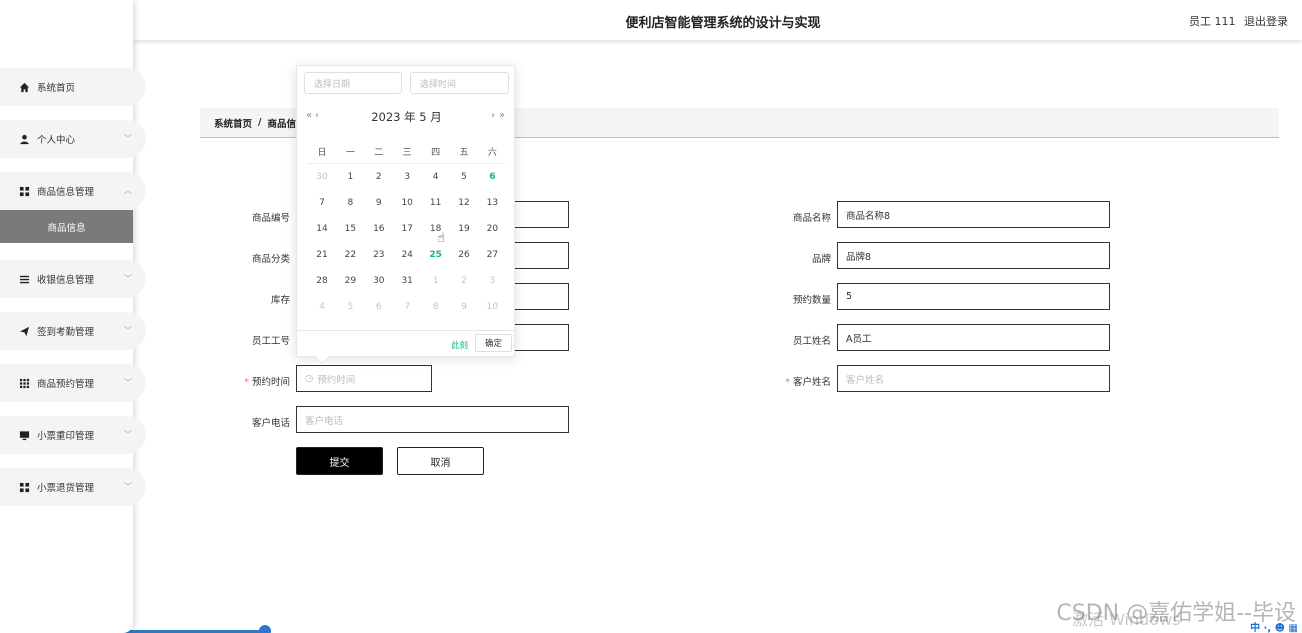  Describe the element at coordinates (379, 255) in the screenshot. I see `calendar-day: 23` at that location.